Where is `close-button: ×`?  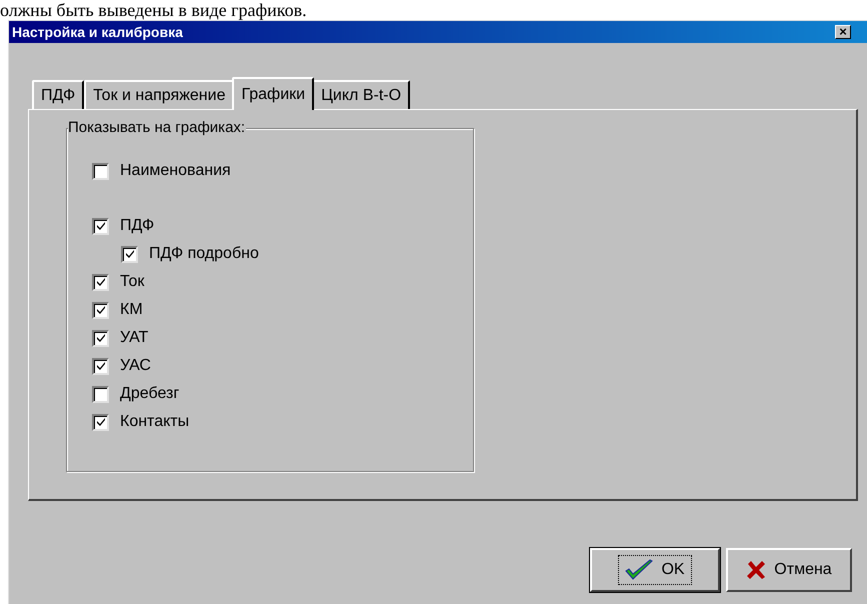 close-button: × is located at coordinates (843, 32).